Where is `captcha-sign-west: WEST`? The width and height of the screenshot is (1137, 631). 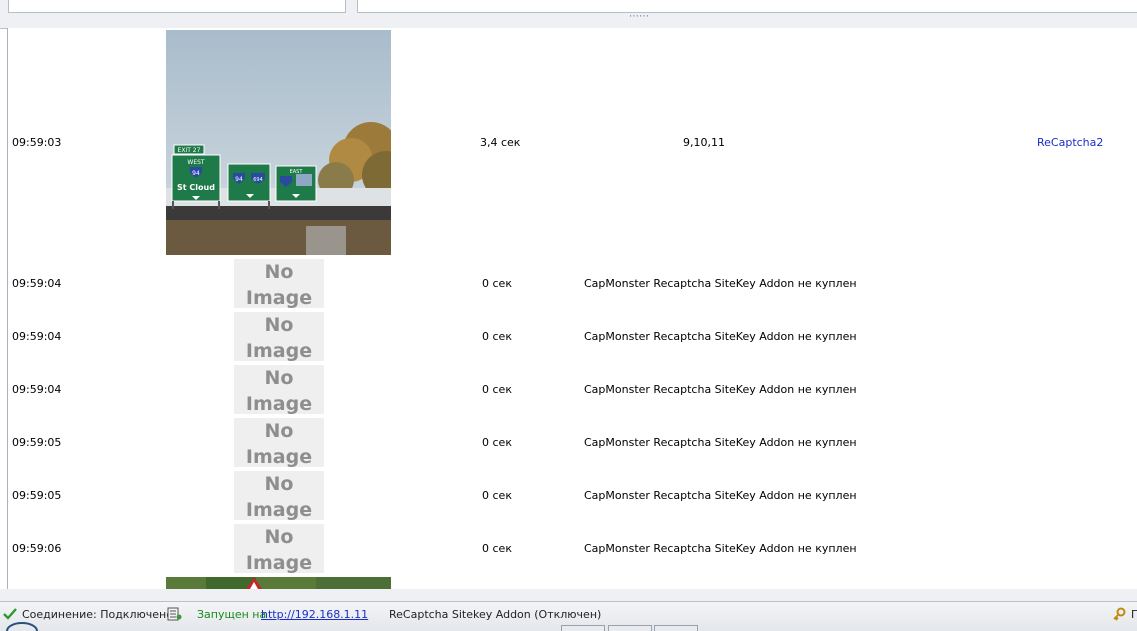
captcha-sign-west: WEST is located at coordinates (196, 162).